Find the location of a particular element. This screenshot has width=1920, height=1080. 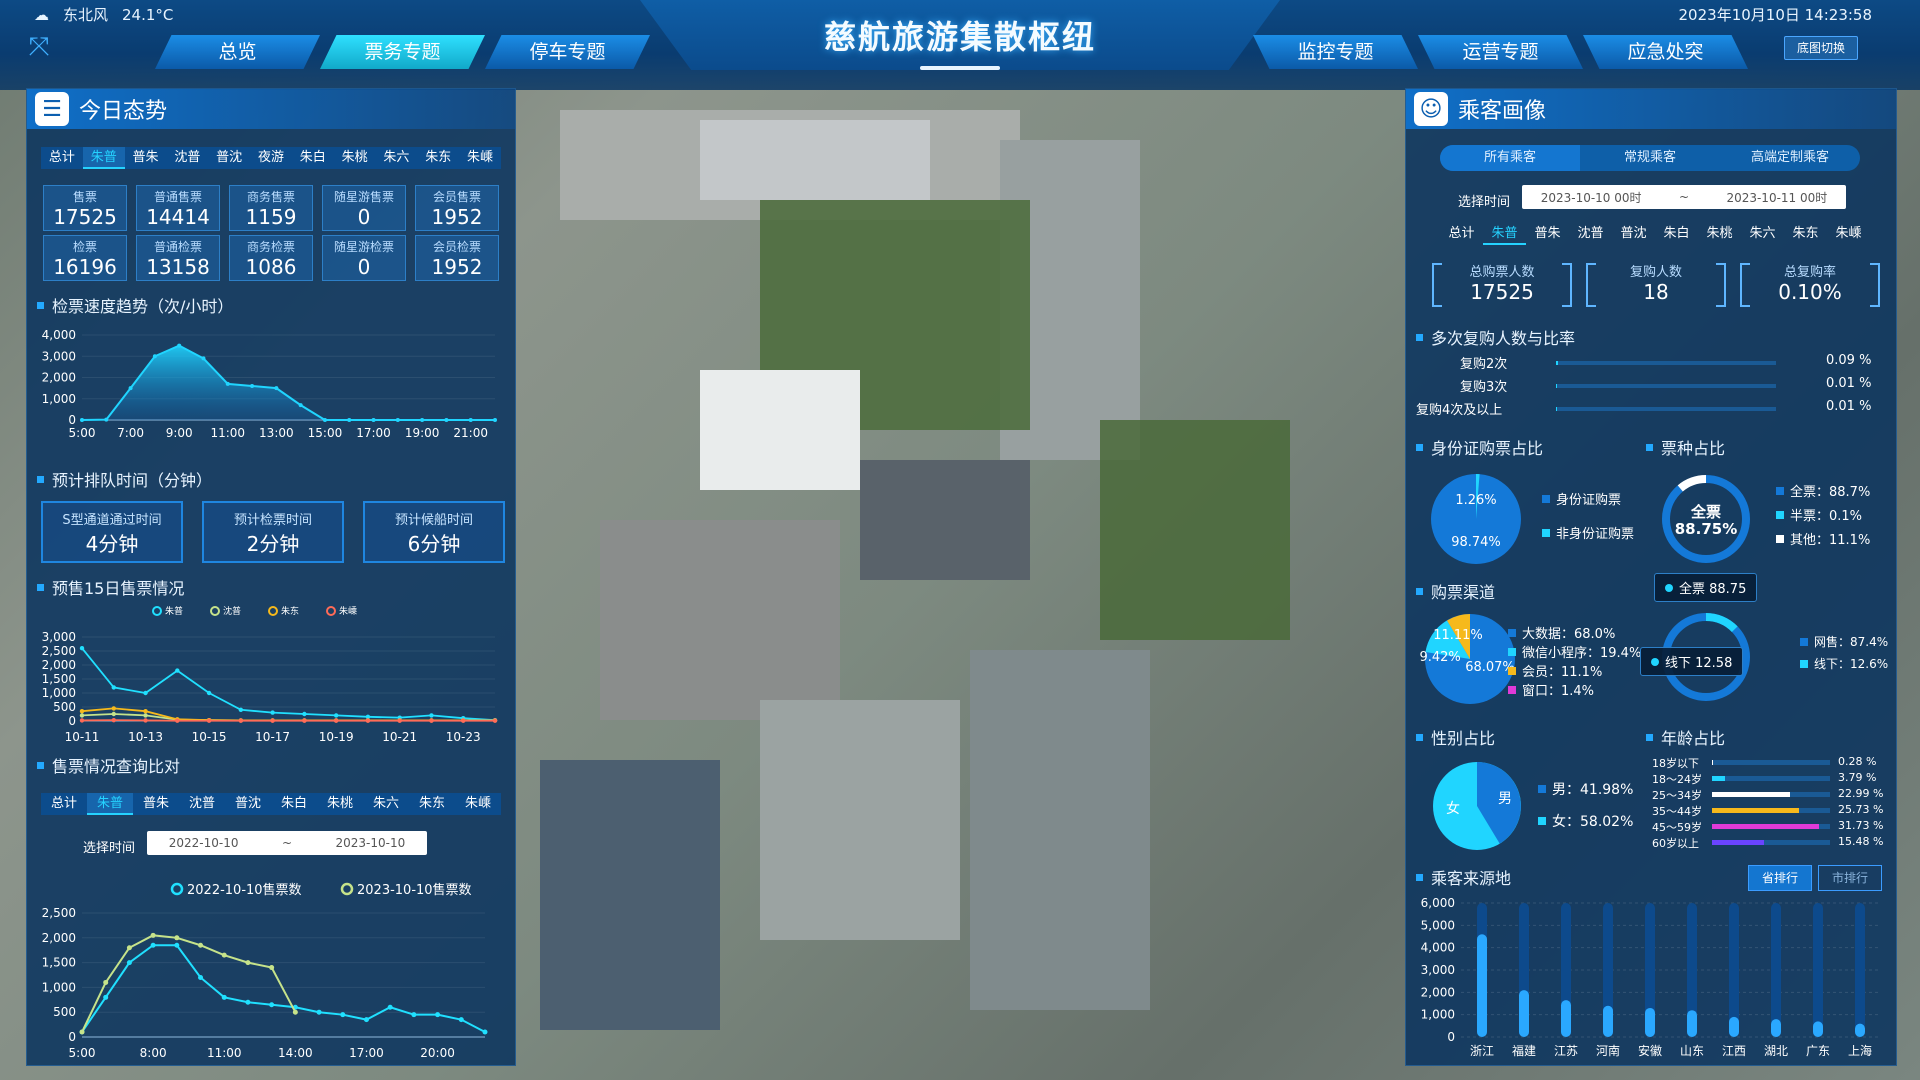

nav-tab-monitoring: 监控专题 is located at coordinates (1335, 52).